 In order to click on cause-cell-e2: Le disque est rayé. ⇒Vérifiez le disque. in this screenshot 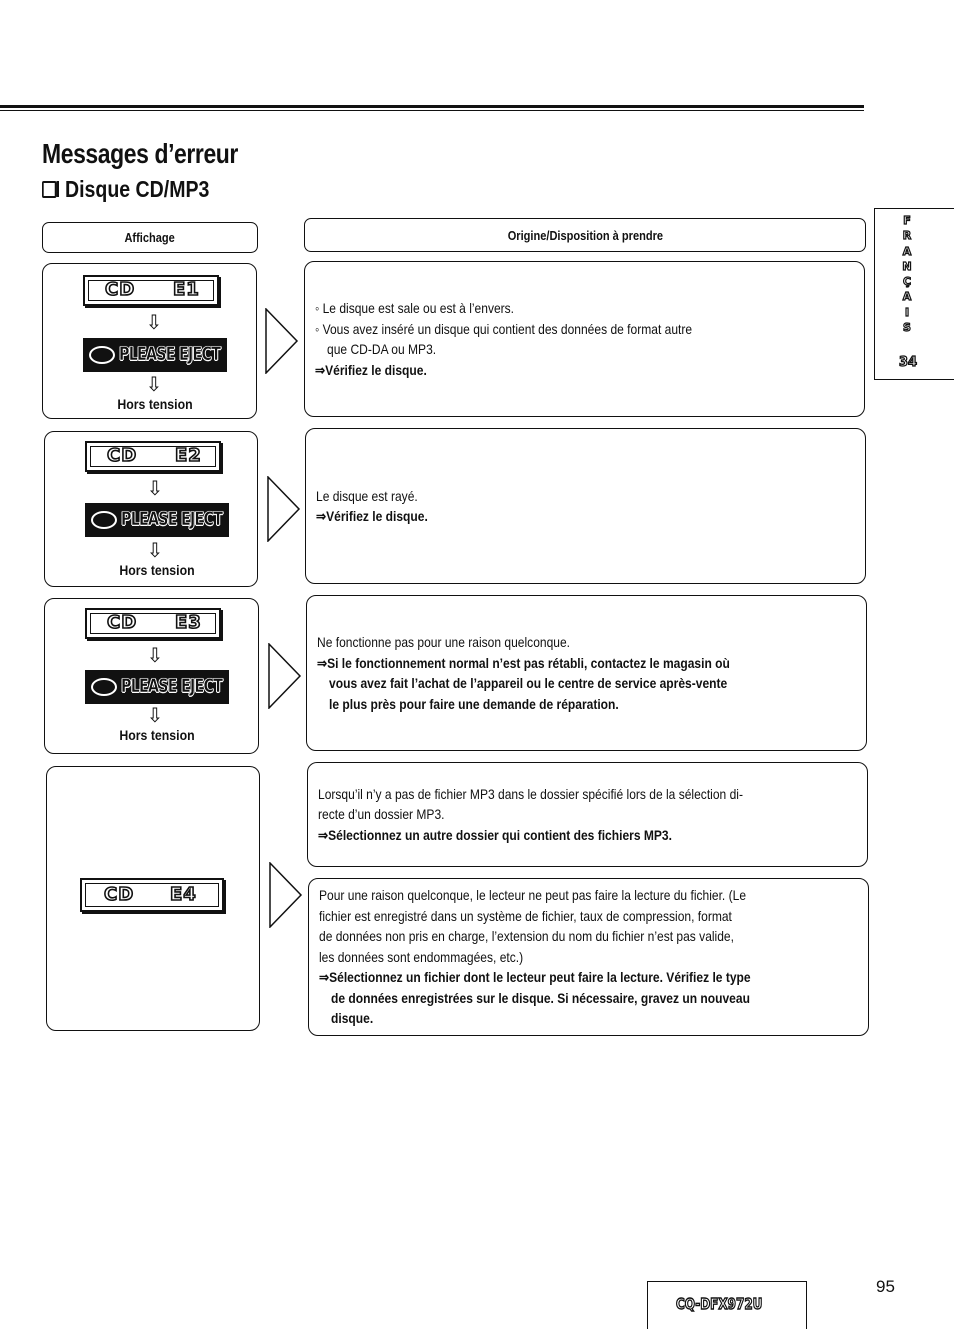, I will do `click(585, 506)`.